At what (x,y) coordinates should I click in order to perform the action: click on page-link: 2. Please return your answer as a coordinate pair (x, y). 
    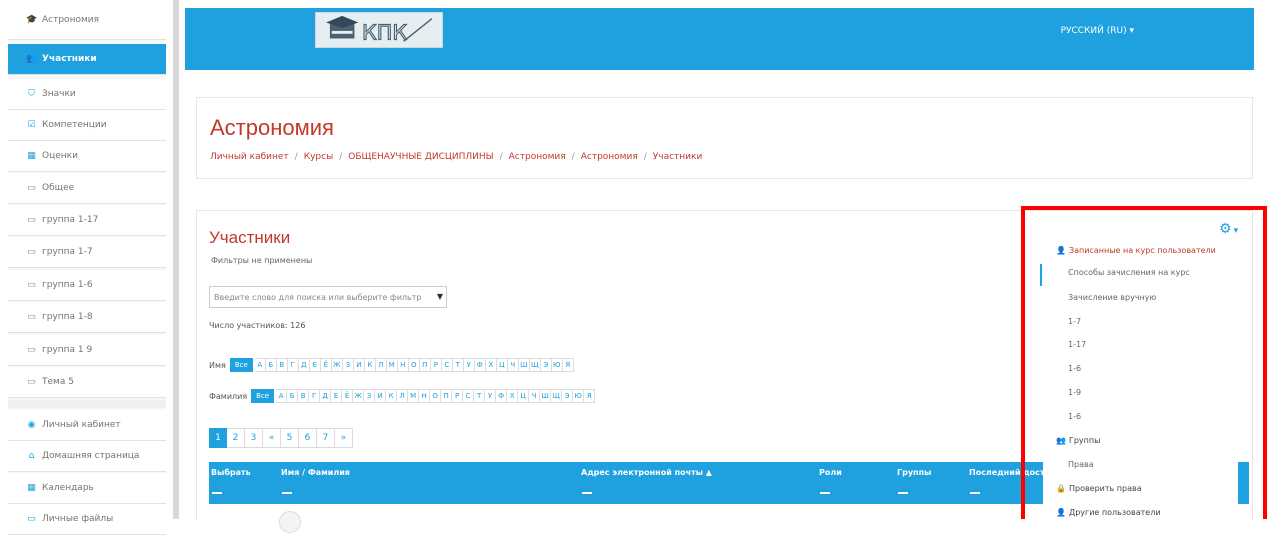
    Looking at the image, I should click on (236, 438).